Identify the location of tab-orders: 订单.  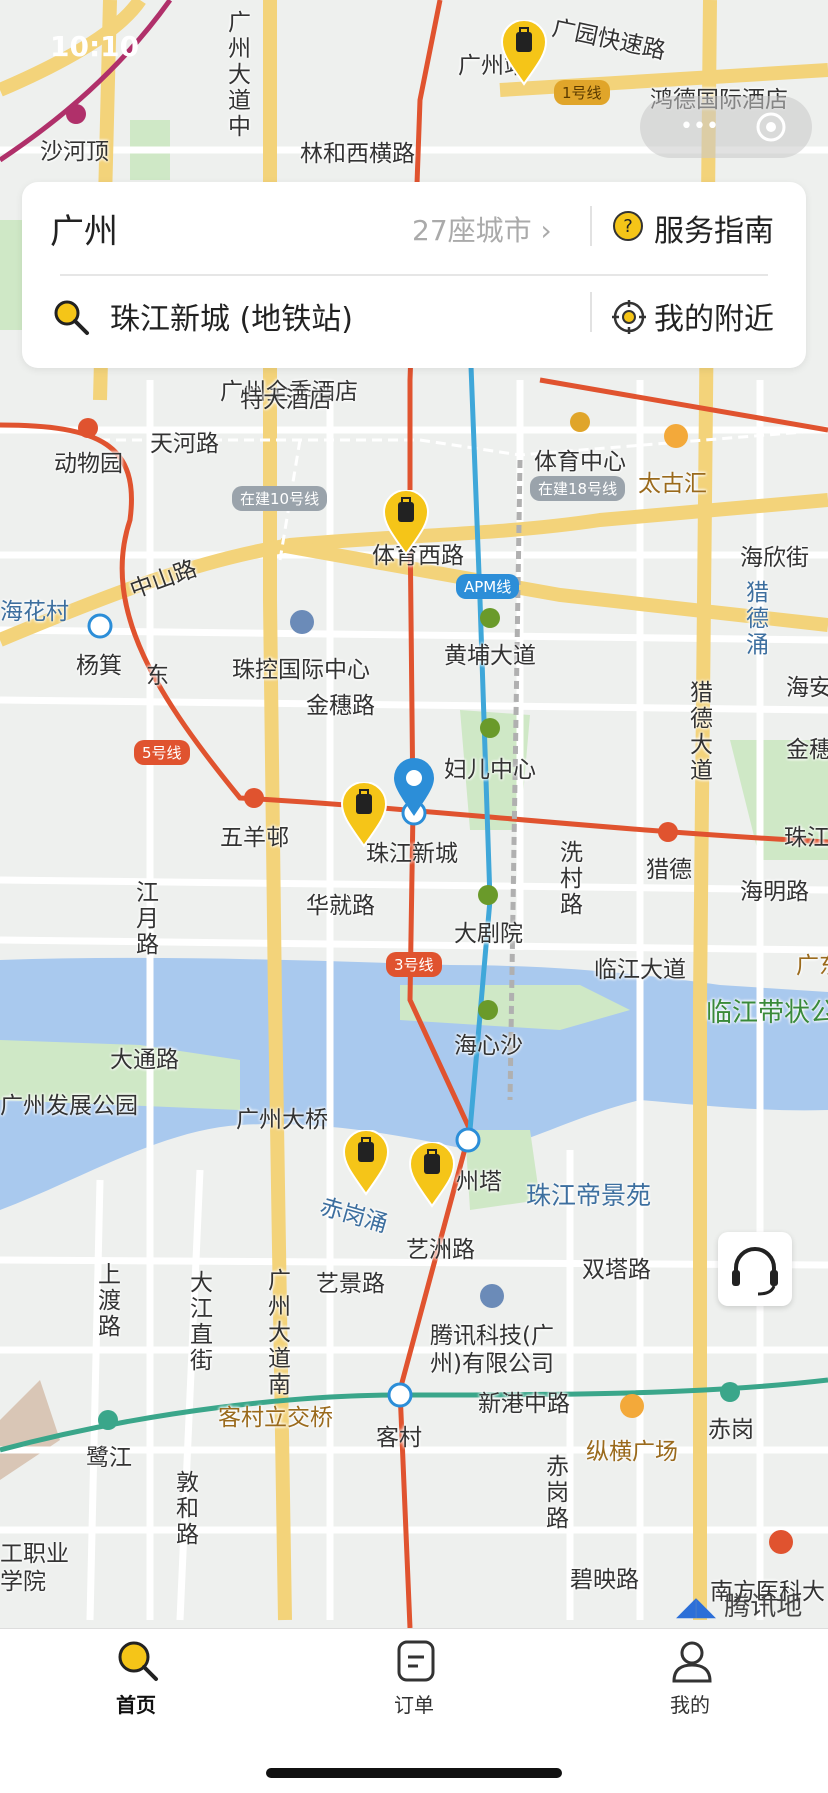
(414, 1689).